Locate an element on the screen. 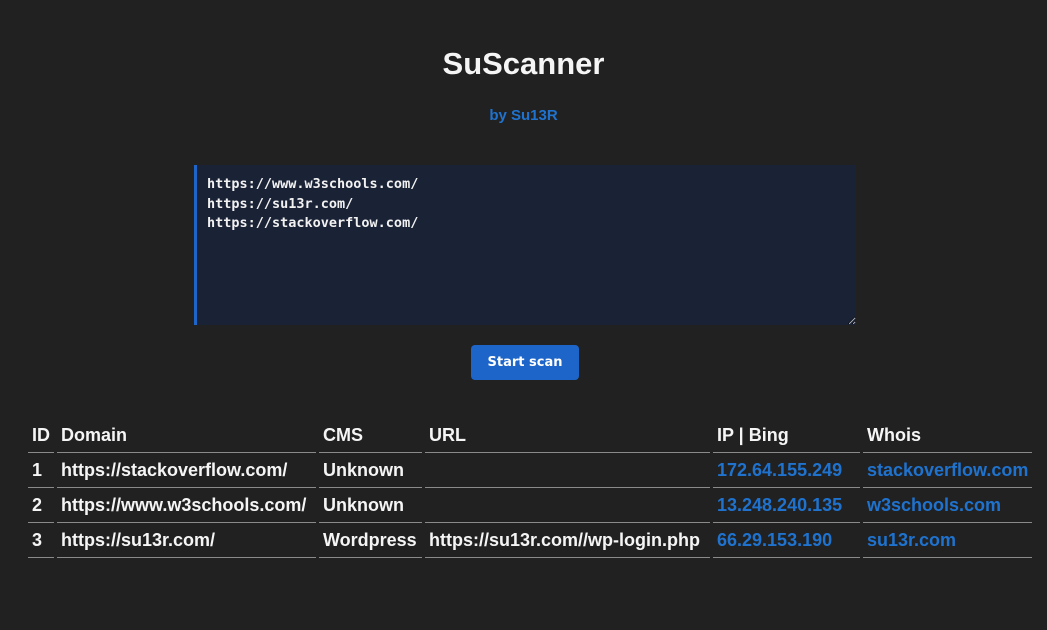  ip-bing-link: 66.29.153.190 is located at coordinates (774, 540).